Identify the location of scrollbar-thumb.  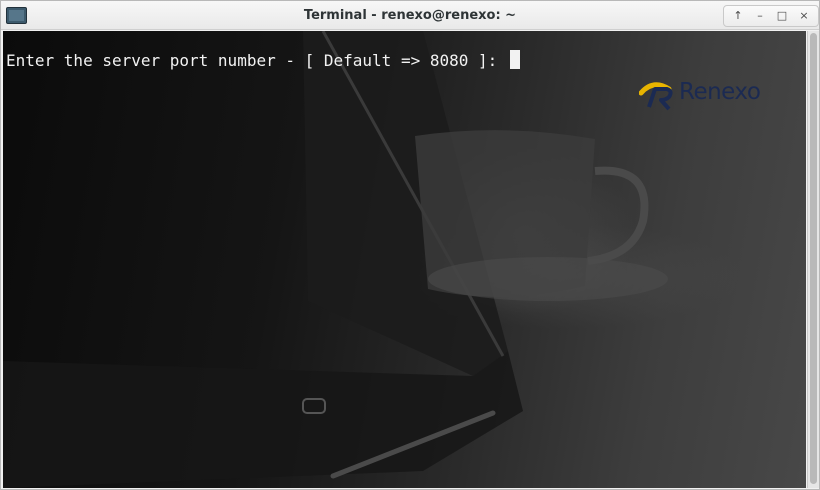
(813, 258).